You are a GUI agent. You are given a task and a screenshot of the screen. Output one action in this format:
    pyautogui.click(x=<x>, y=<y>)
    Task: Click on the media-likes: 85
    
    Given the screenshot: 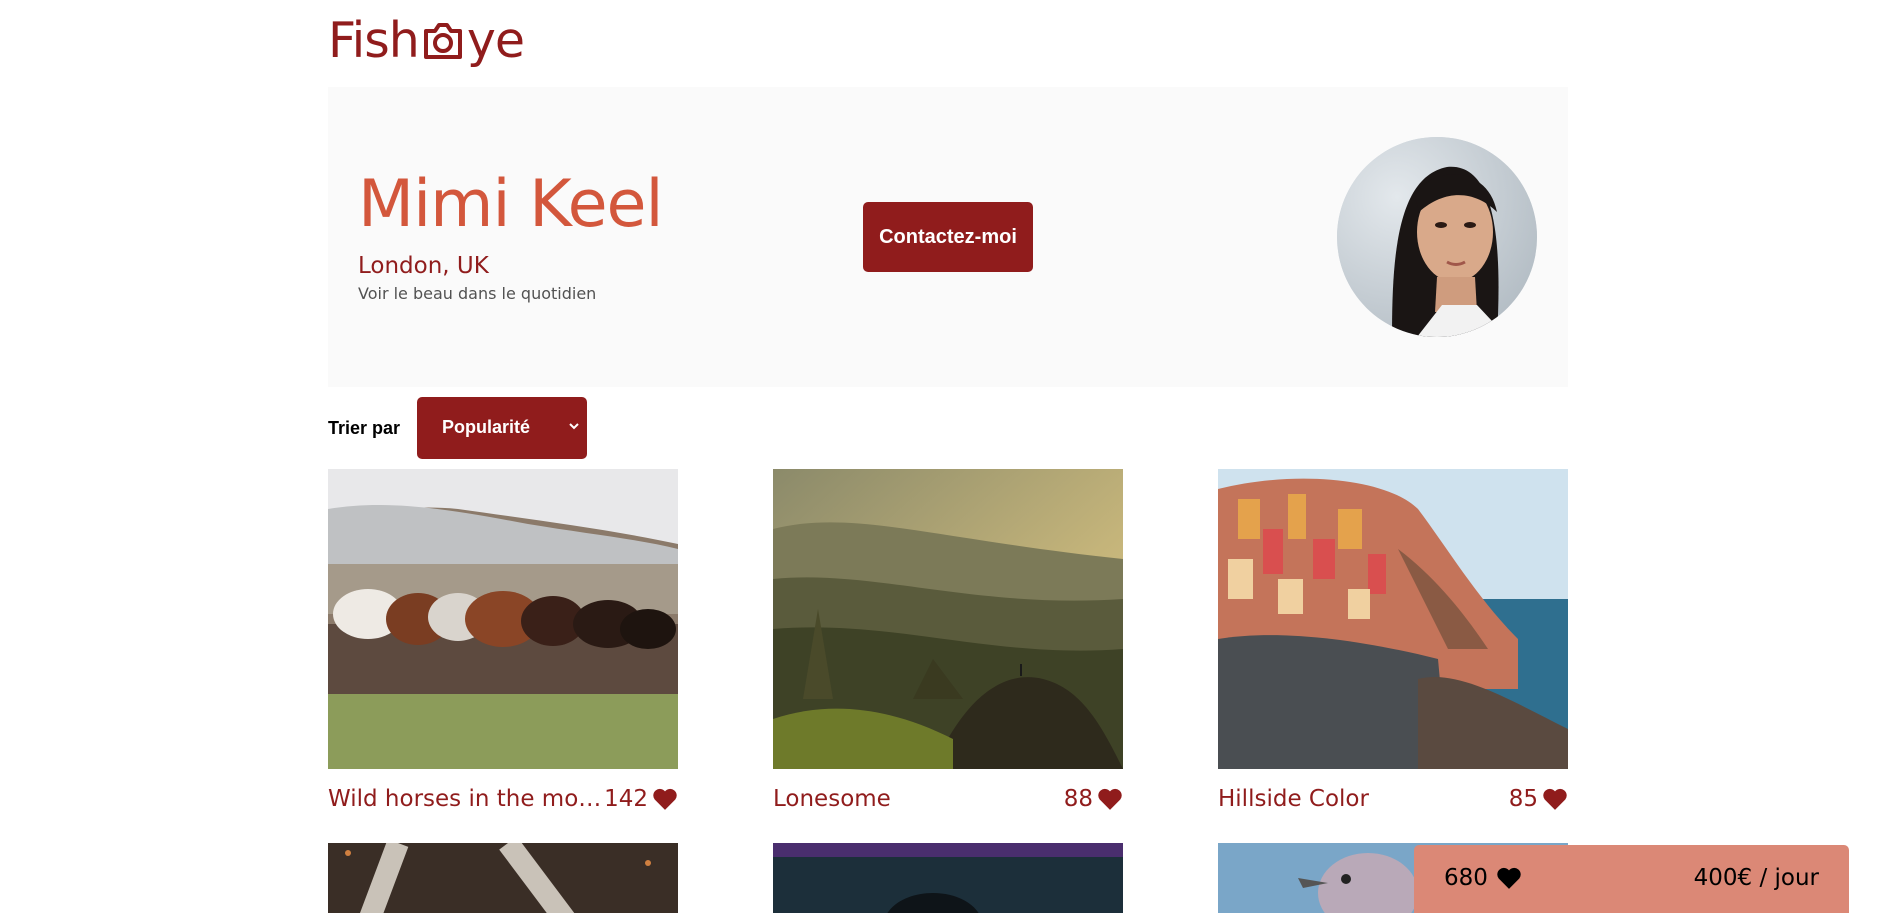 What is the action you would take?
    pyautogui.click(x=1538, y=799)
    